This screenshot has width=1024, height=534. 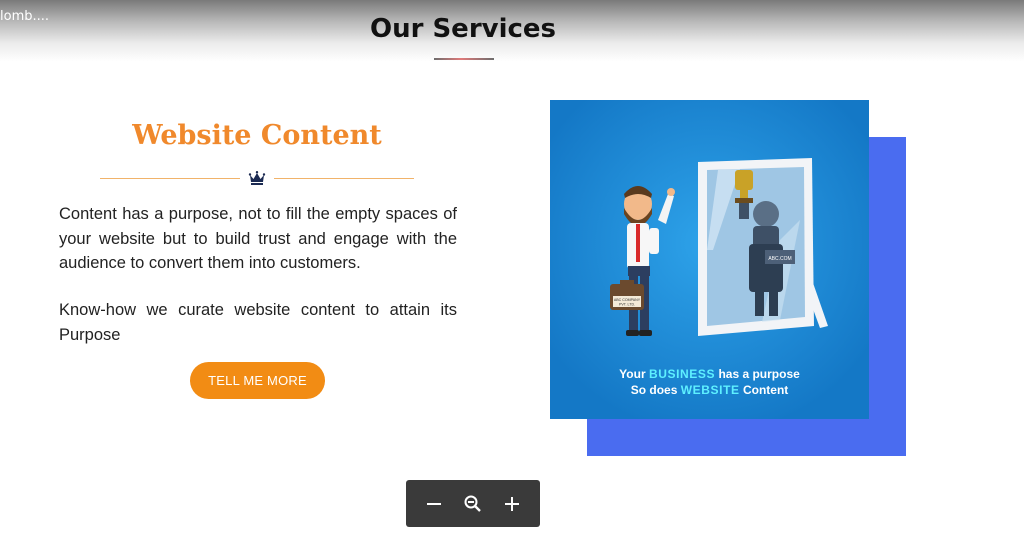 I want to click on svg-text: PVT. LTD., so click(x=627, y=305).